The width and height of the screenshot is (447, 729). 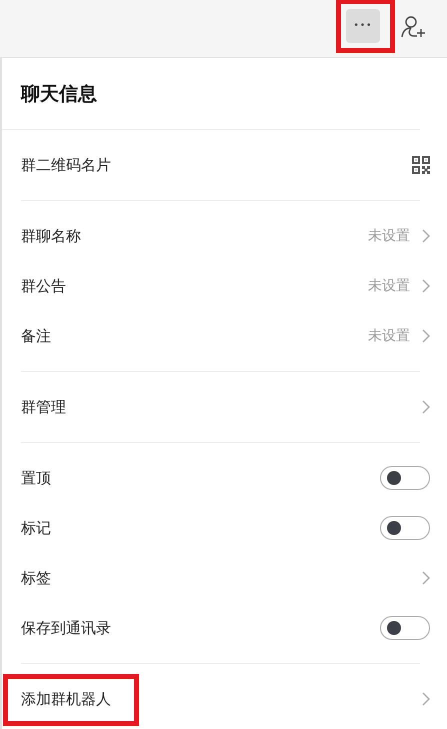 What do you see at coordinates (225, 699) in the screenshot?
I see `settings-row: 添加群机器人` at bounding box center [225, 699].